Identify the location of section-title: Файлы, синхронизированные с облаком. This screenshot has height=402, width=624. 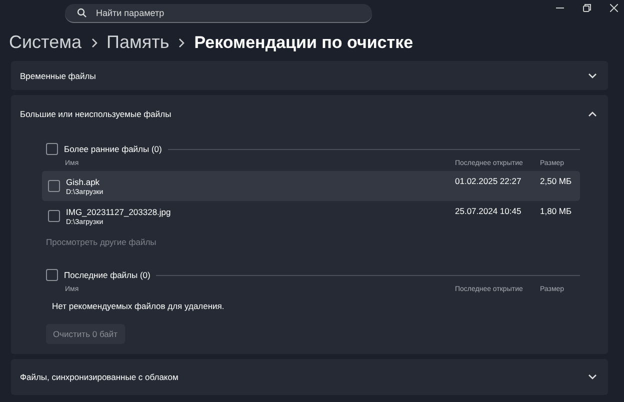
(99, 377).